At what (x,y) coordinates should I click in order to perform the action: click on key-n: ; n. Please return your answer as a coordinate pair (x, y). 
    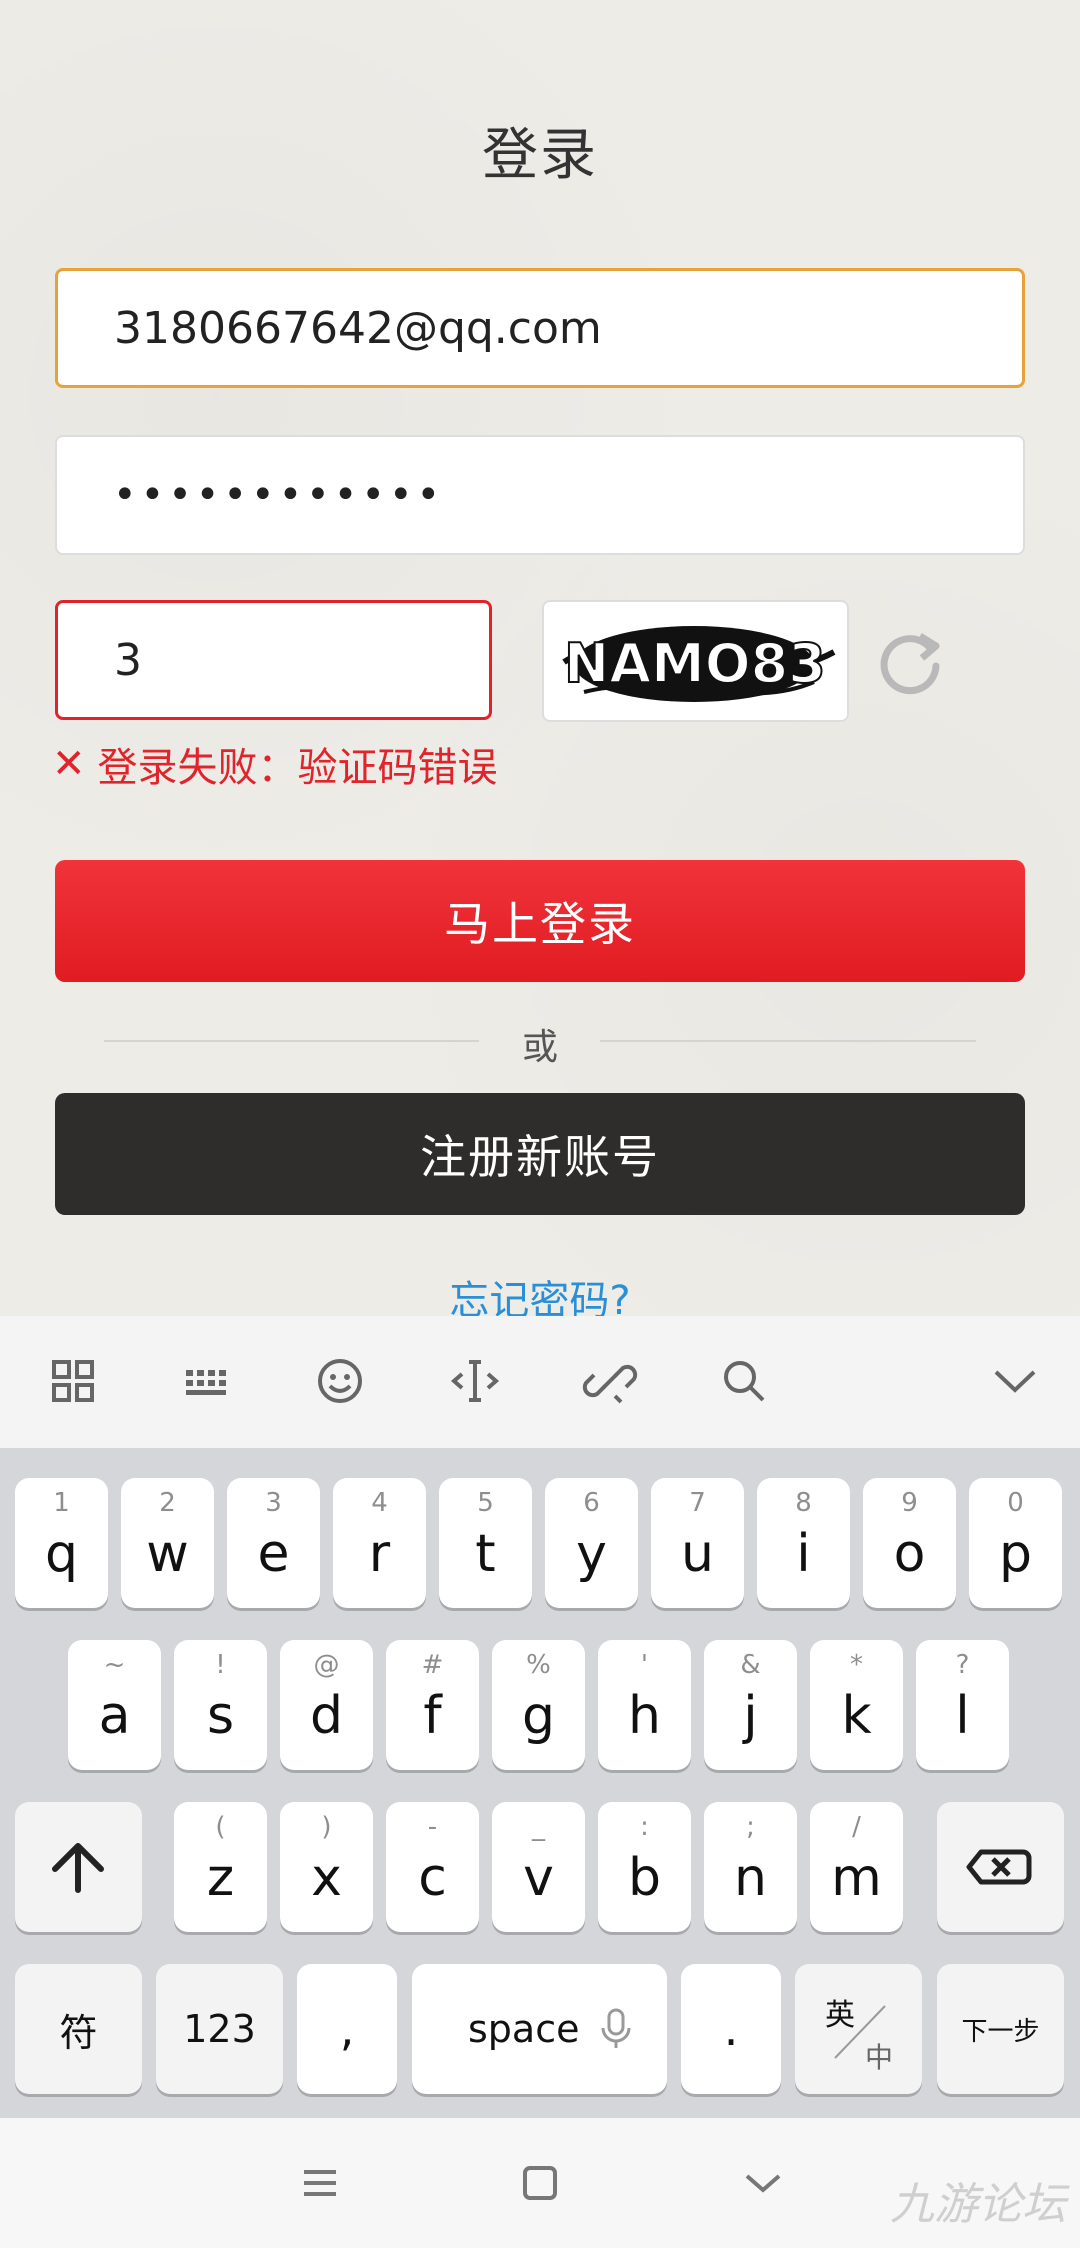
    Looking at the image, I should click on (750, 1867).